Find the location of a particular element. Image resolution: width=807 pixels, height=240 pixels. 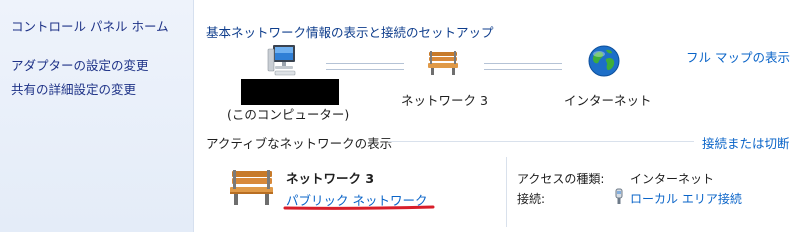

computer-icon is located at coordinates (281, 60).